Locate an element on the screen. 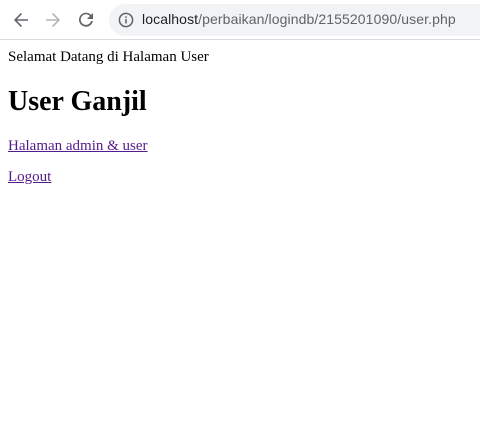 The image size is (480, 423). back-arrow-icon is located at coordinates (21, 20).